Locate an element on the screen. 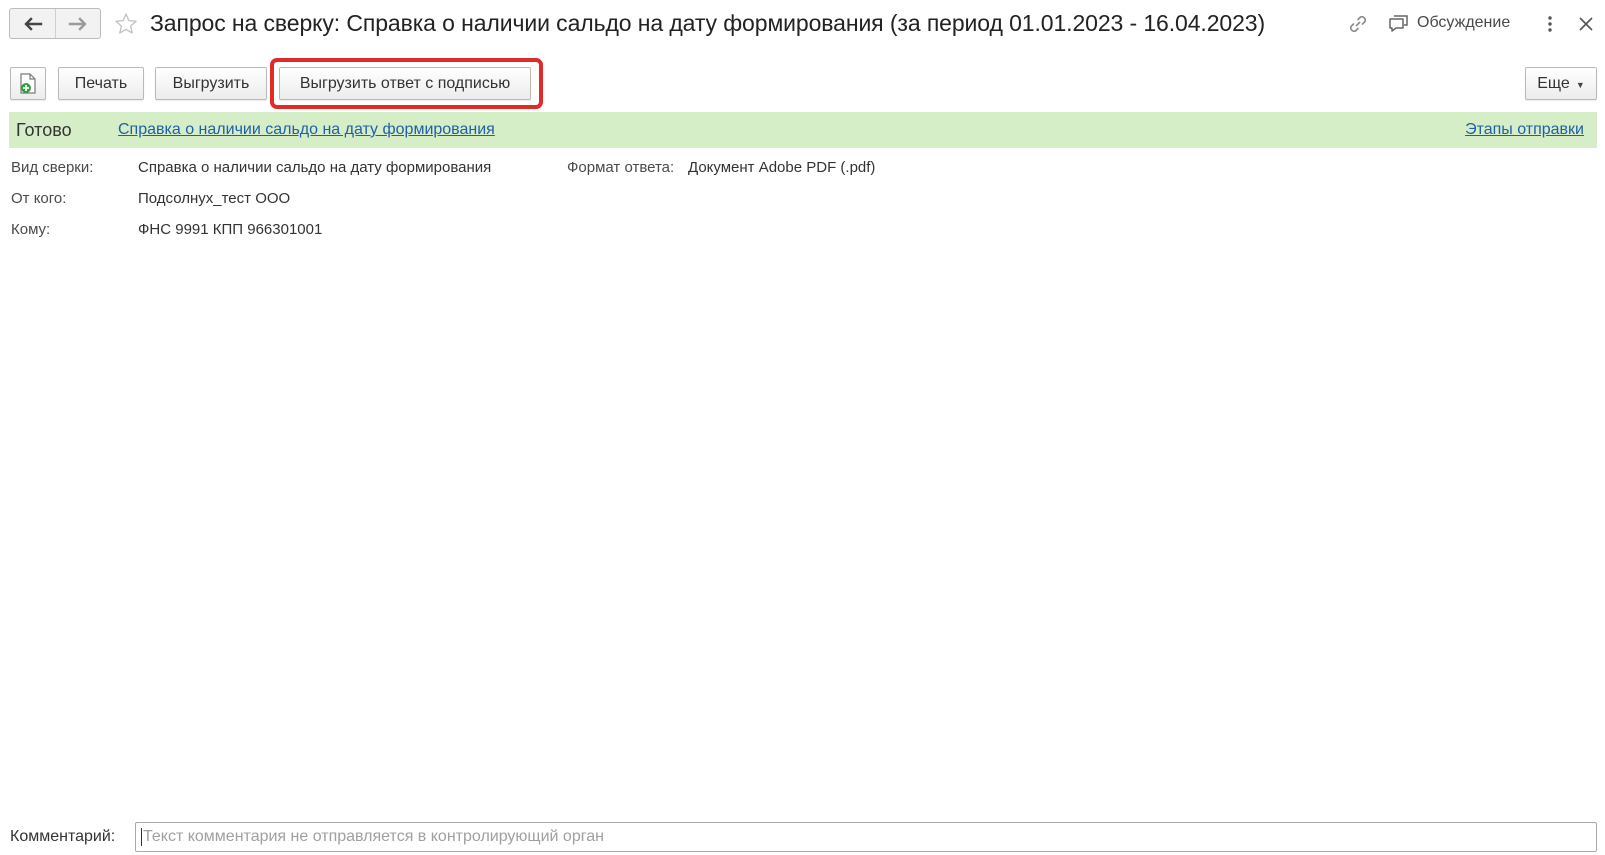 This screenshot has height=855, width=1605. discussion-button: Обсуждение is located at coordinates (1449, 23).